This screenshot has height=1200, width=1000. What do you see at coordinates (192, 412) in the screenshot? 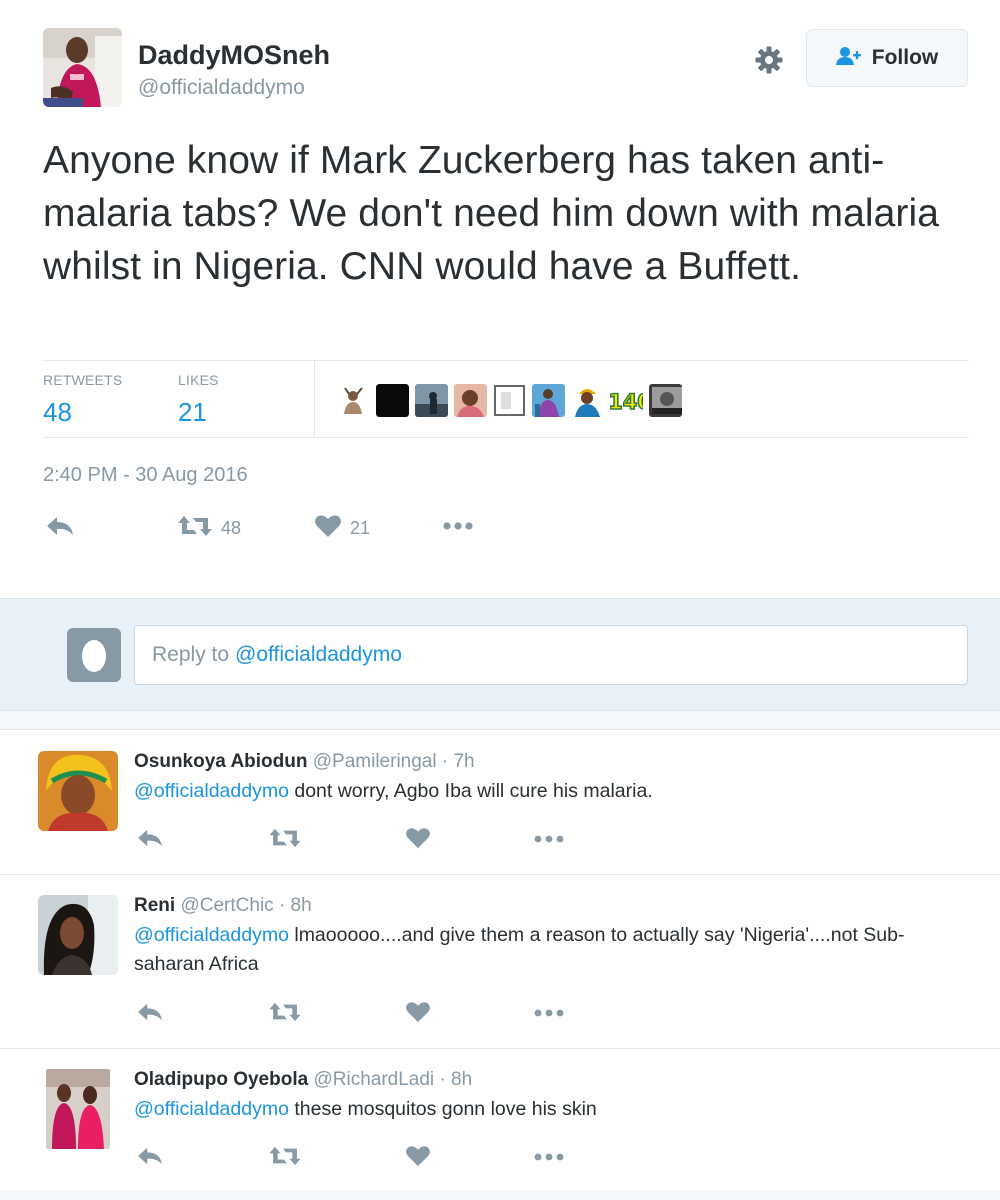
I see `likes-count: 21` at bounding box center [192, 412].